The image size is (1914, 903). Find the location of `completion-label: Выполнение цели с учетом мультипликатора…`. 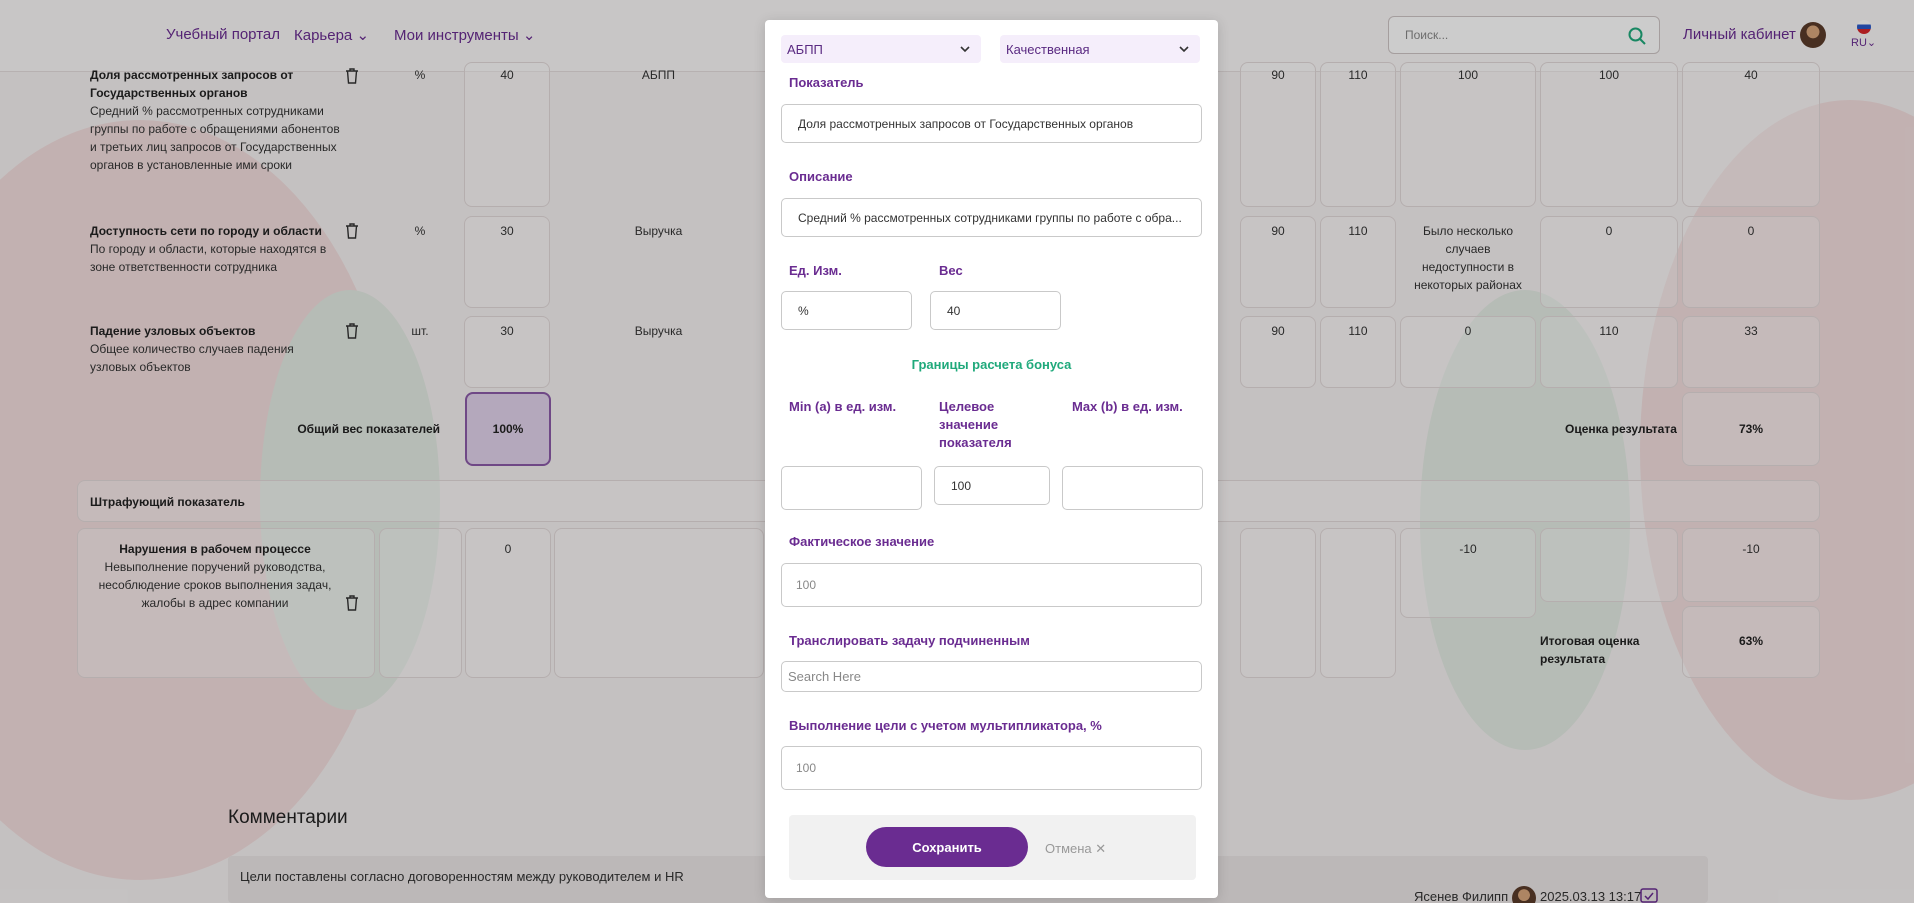

completion-label: Выполнение цели с учетом мультипликатора… is located at coordinates (945, 725).